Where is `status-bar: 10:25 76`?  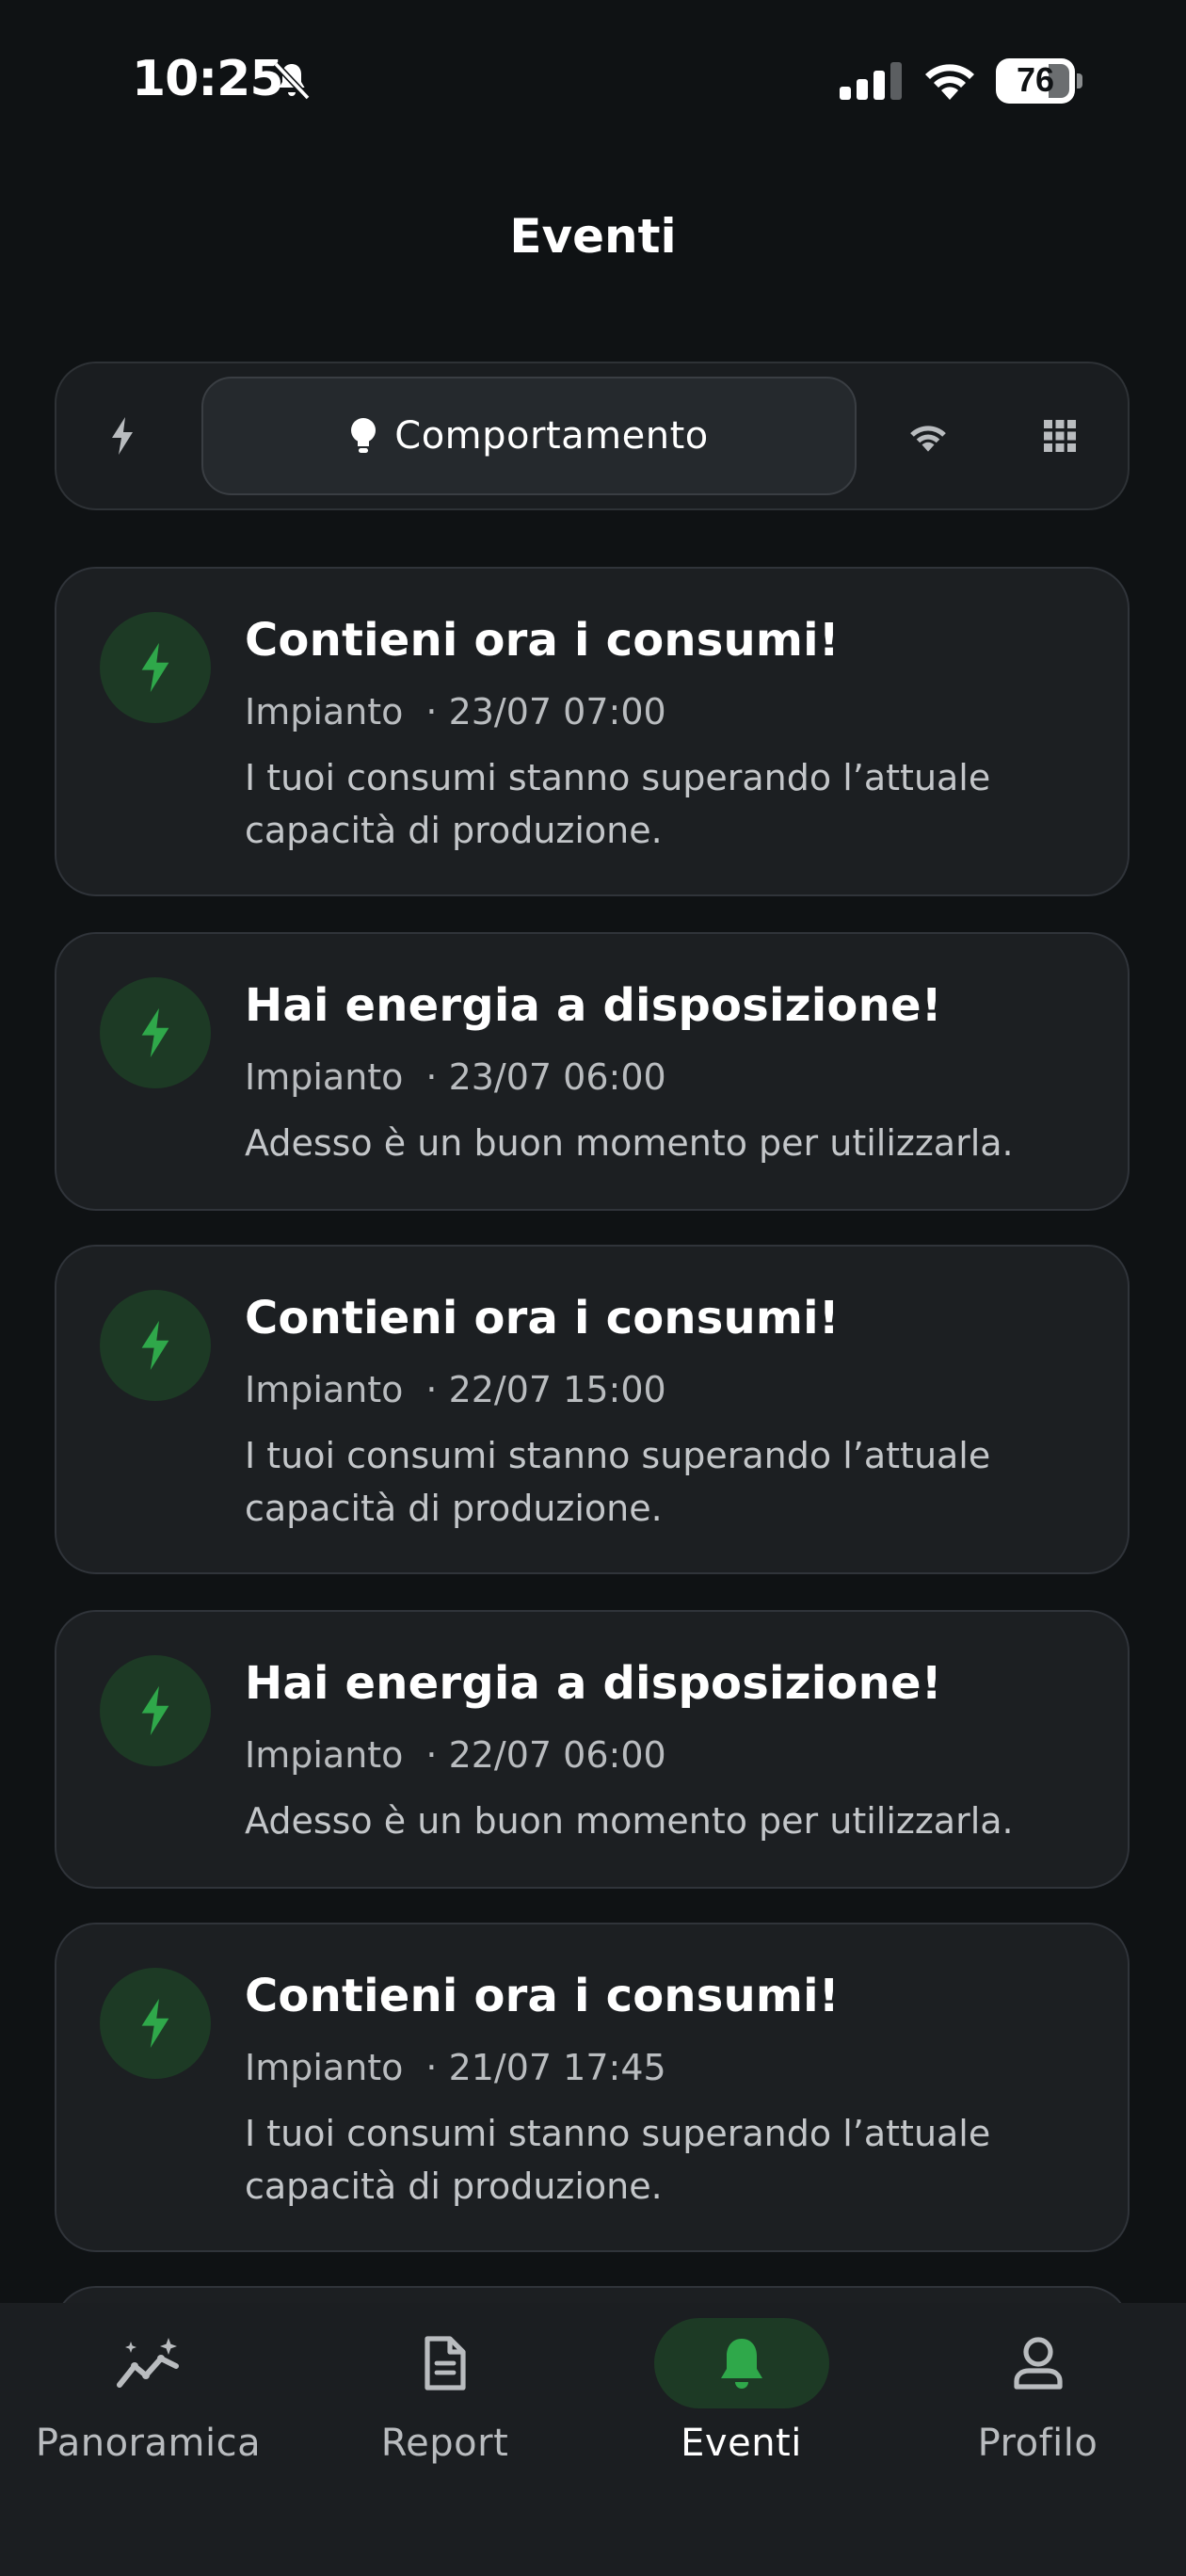
status-bar: 10:25 76 is located at coordinates (593, 80).